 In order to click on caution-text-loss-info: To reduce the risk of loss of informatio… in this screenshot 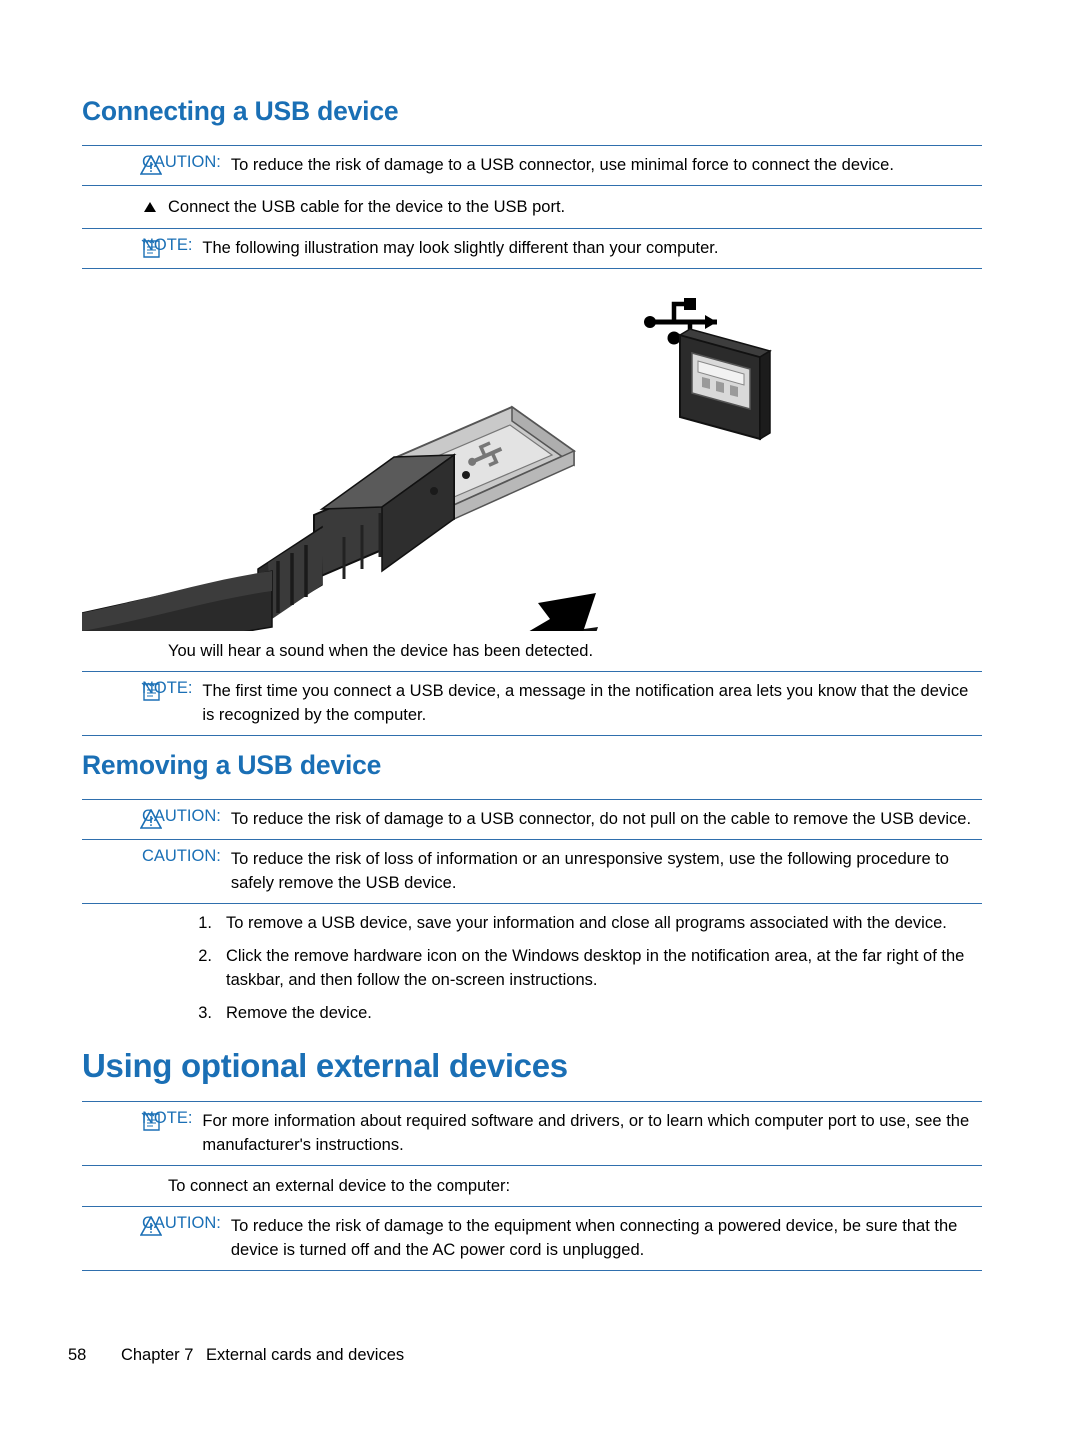, I will do `click(589, 871)`.